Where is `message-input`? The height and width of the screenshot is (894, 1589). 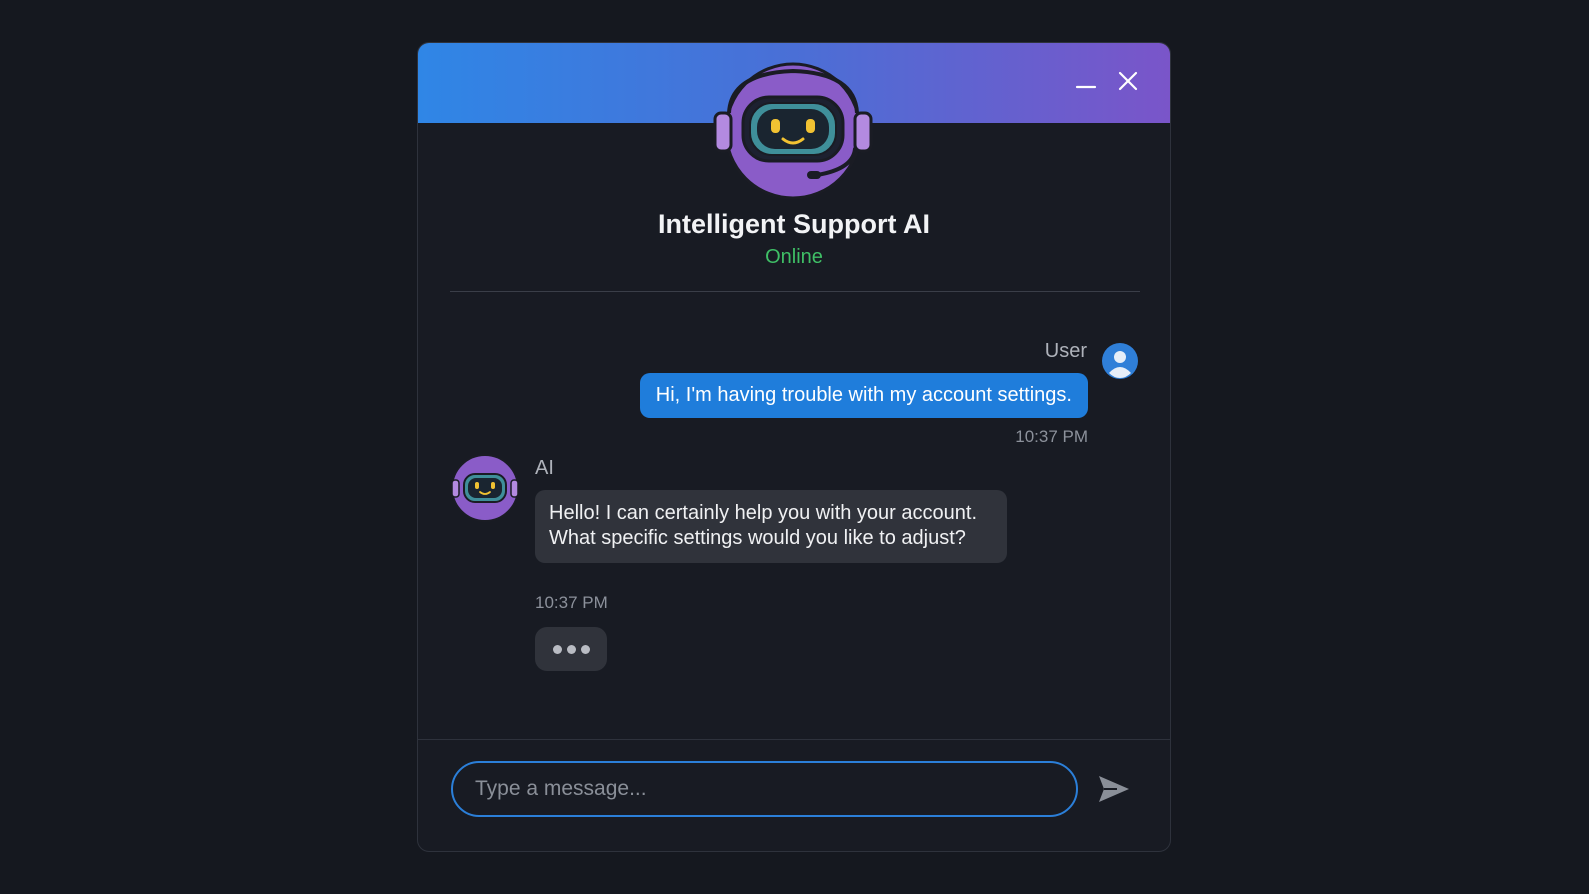 message-input is located at coordinates (764, 789).